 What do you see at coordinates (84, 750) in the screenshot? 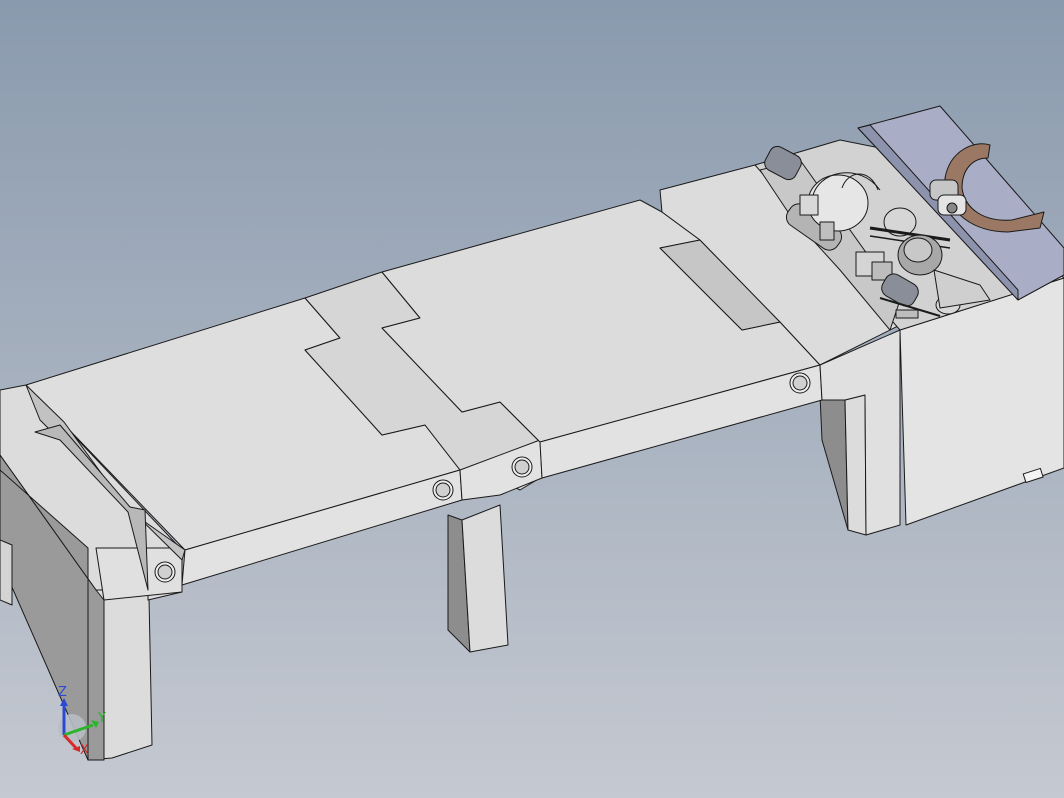
I see `x-axis-label: X` at bounding box center [84, 750].